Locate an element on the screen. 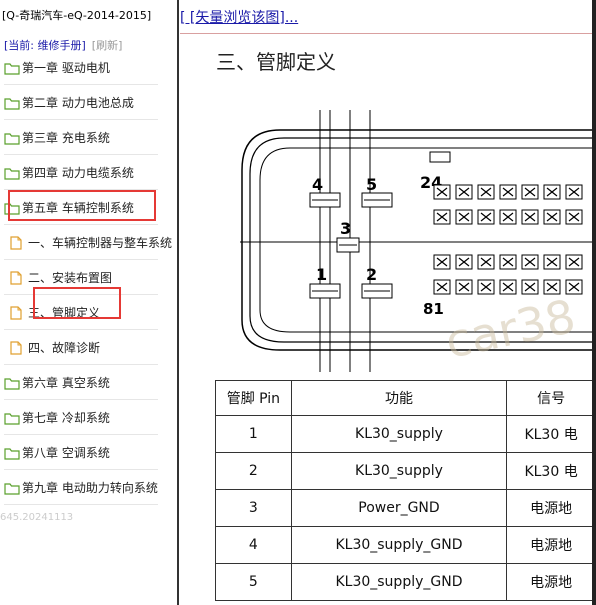  tree-chapter: 第二章 动力电池总成 is located at coordinates (81, 102).